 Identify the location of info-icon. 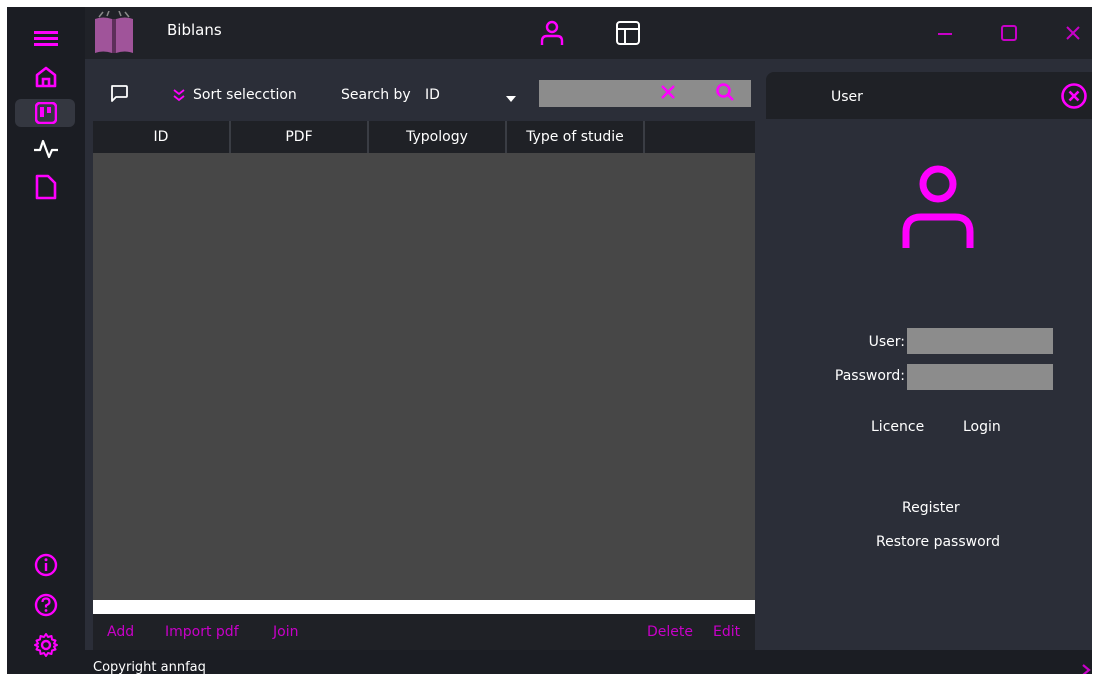
(46, 565).